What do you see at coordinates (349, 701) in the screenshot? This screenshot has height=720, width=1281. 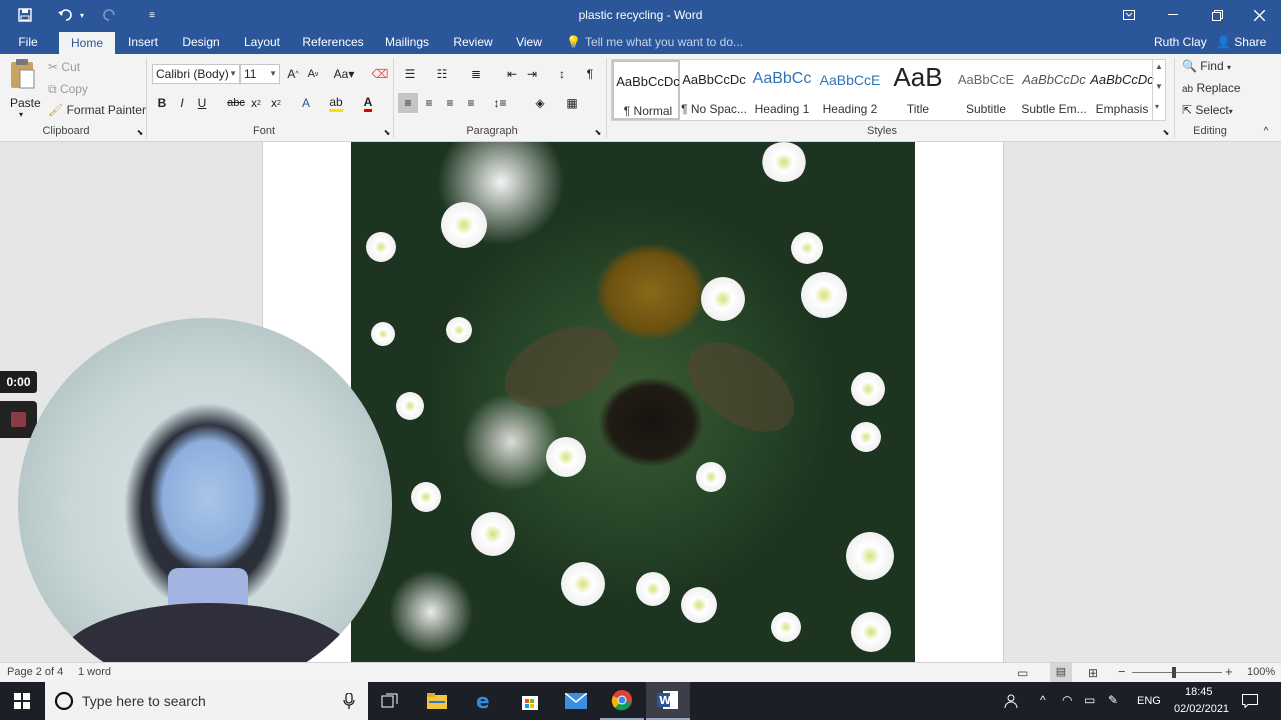 I see `microphone-icon` at bounding box center [349, 701].